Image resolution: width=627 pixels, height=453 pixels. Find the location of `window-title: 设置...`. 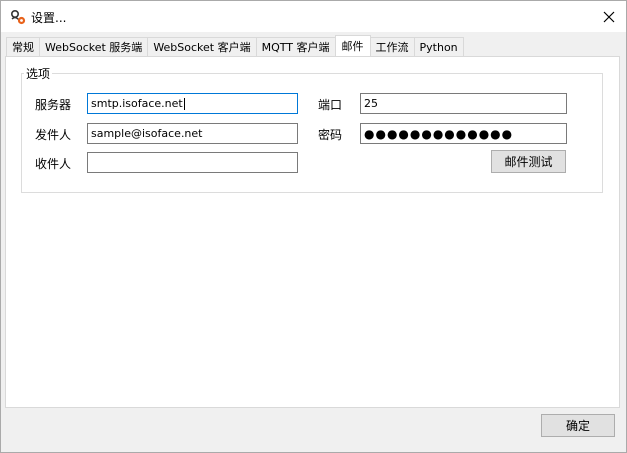

window-title: 设置... is located at coordinates (49, 18).